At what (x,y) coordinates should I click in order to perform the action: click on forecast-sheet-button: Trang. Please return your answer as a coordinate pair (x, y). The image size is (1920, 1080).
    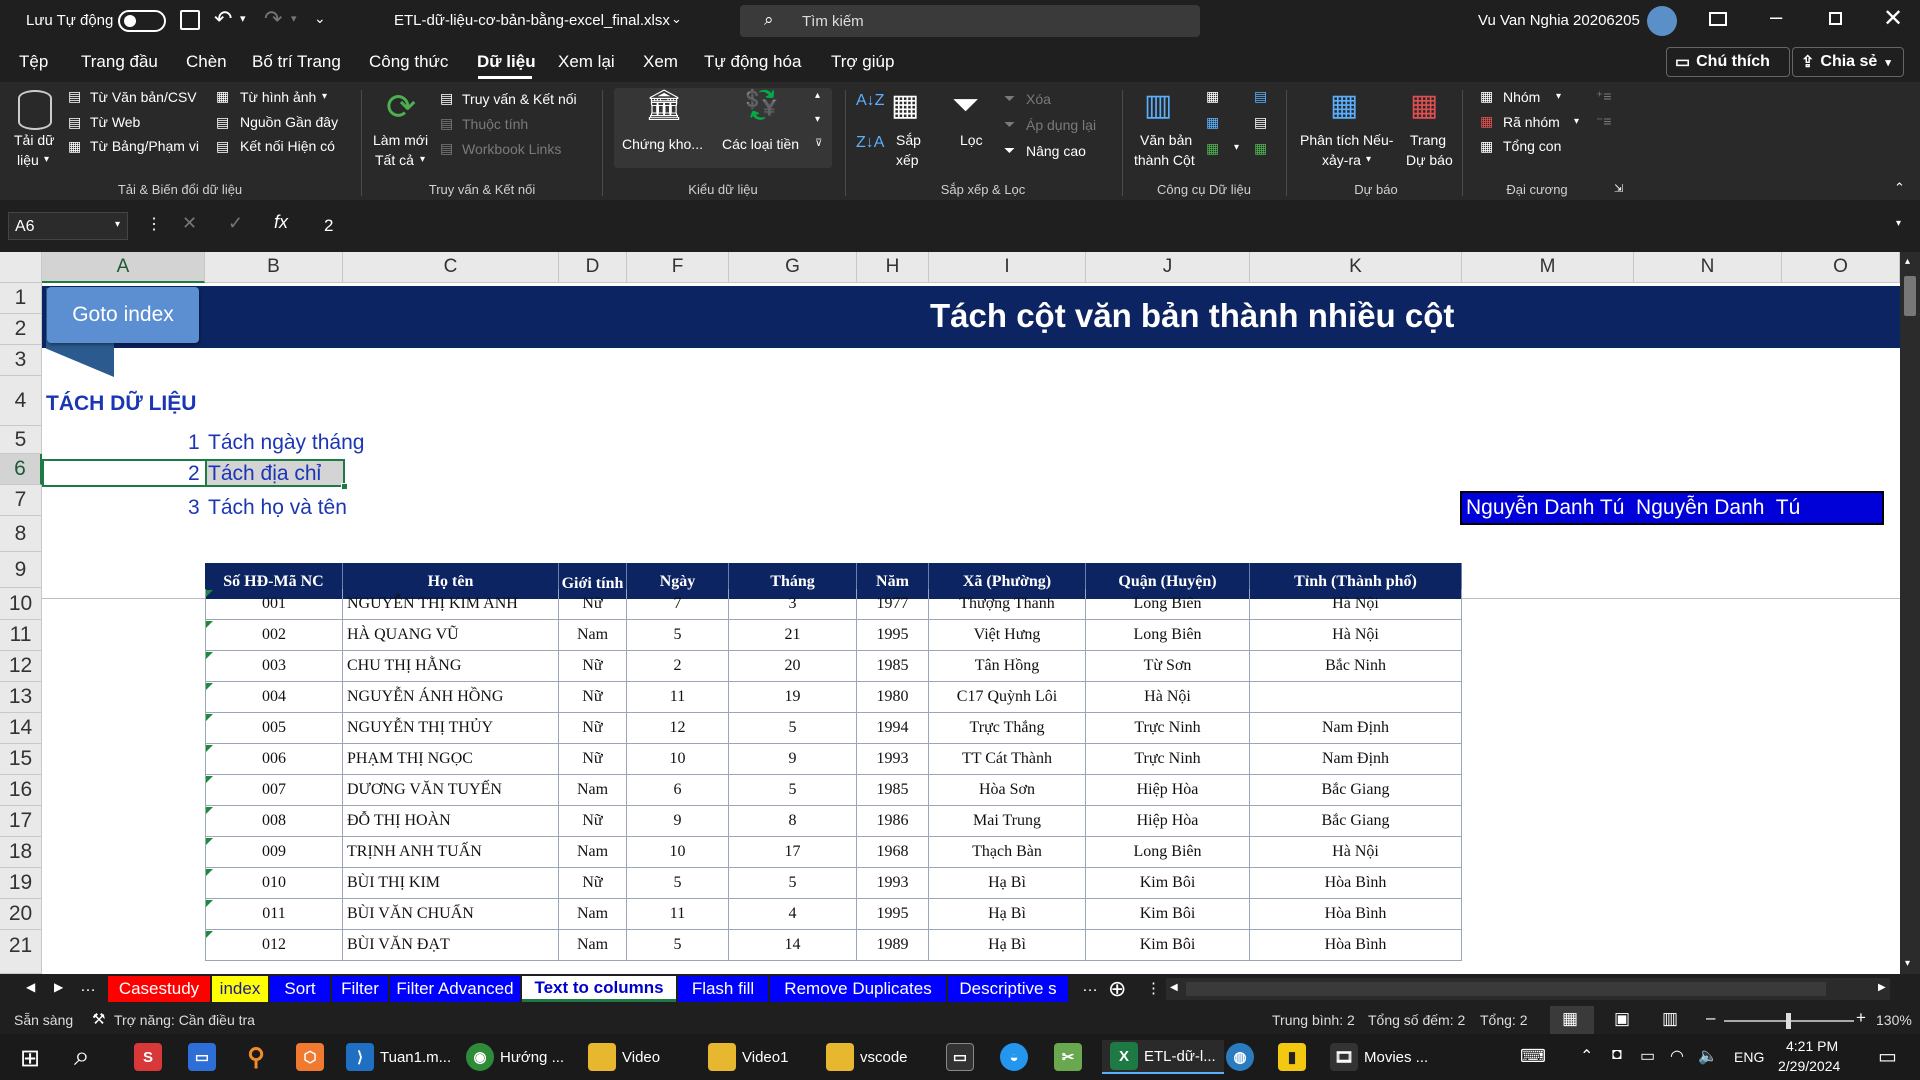
    Looking at the image, I should click on (1428, 140).